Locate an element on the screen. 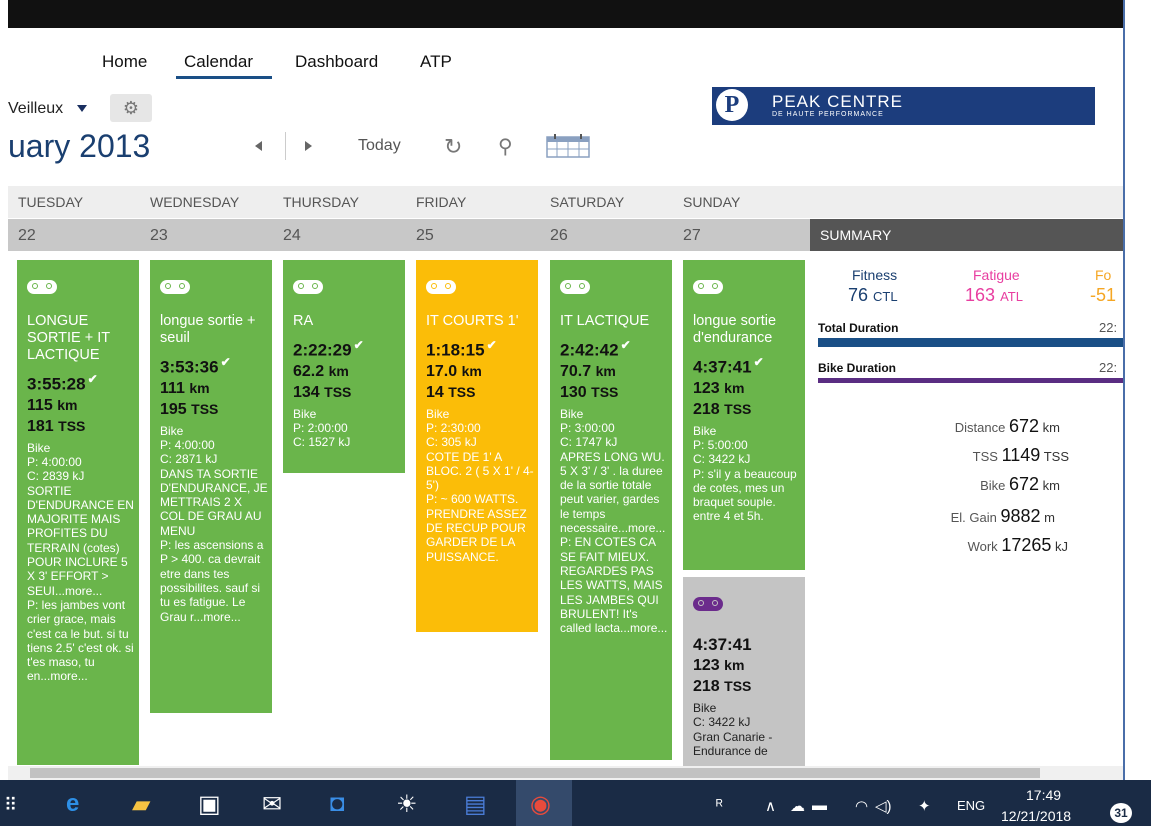 Image resolution: width=1151 pixels, height=826 pixels. active-tab-indicator is located at coordinates (224, 77).